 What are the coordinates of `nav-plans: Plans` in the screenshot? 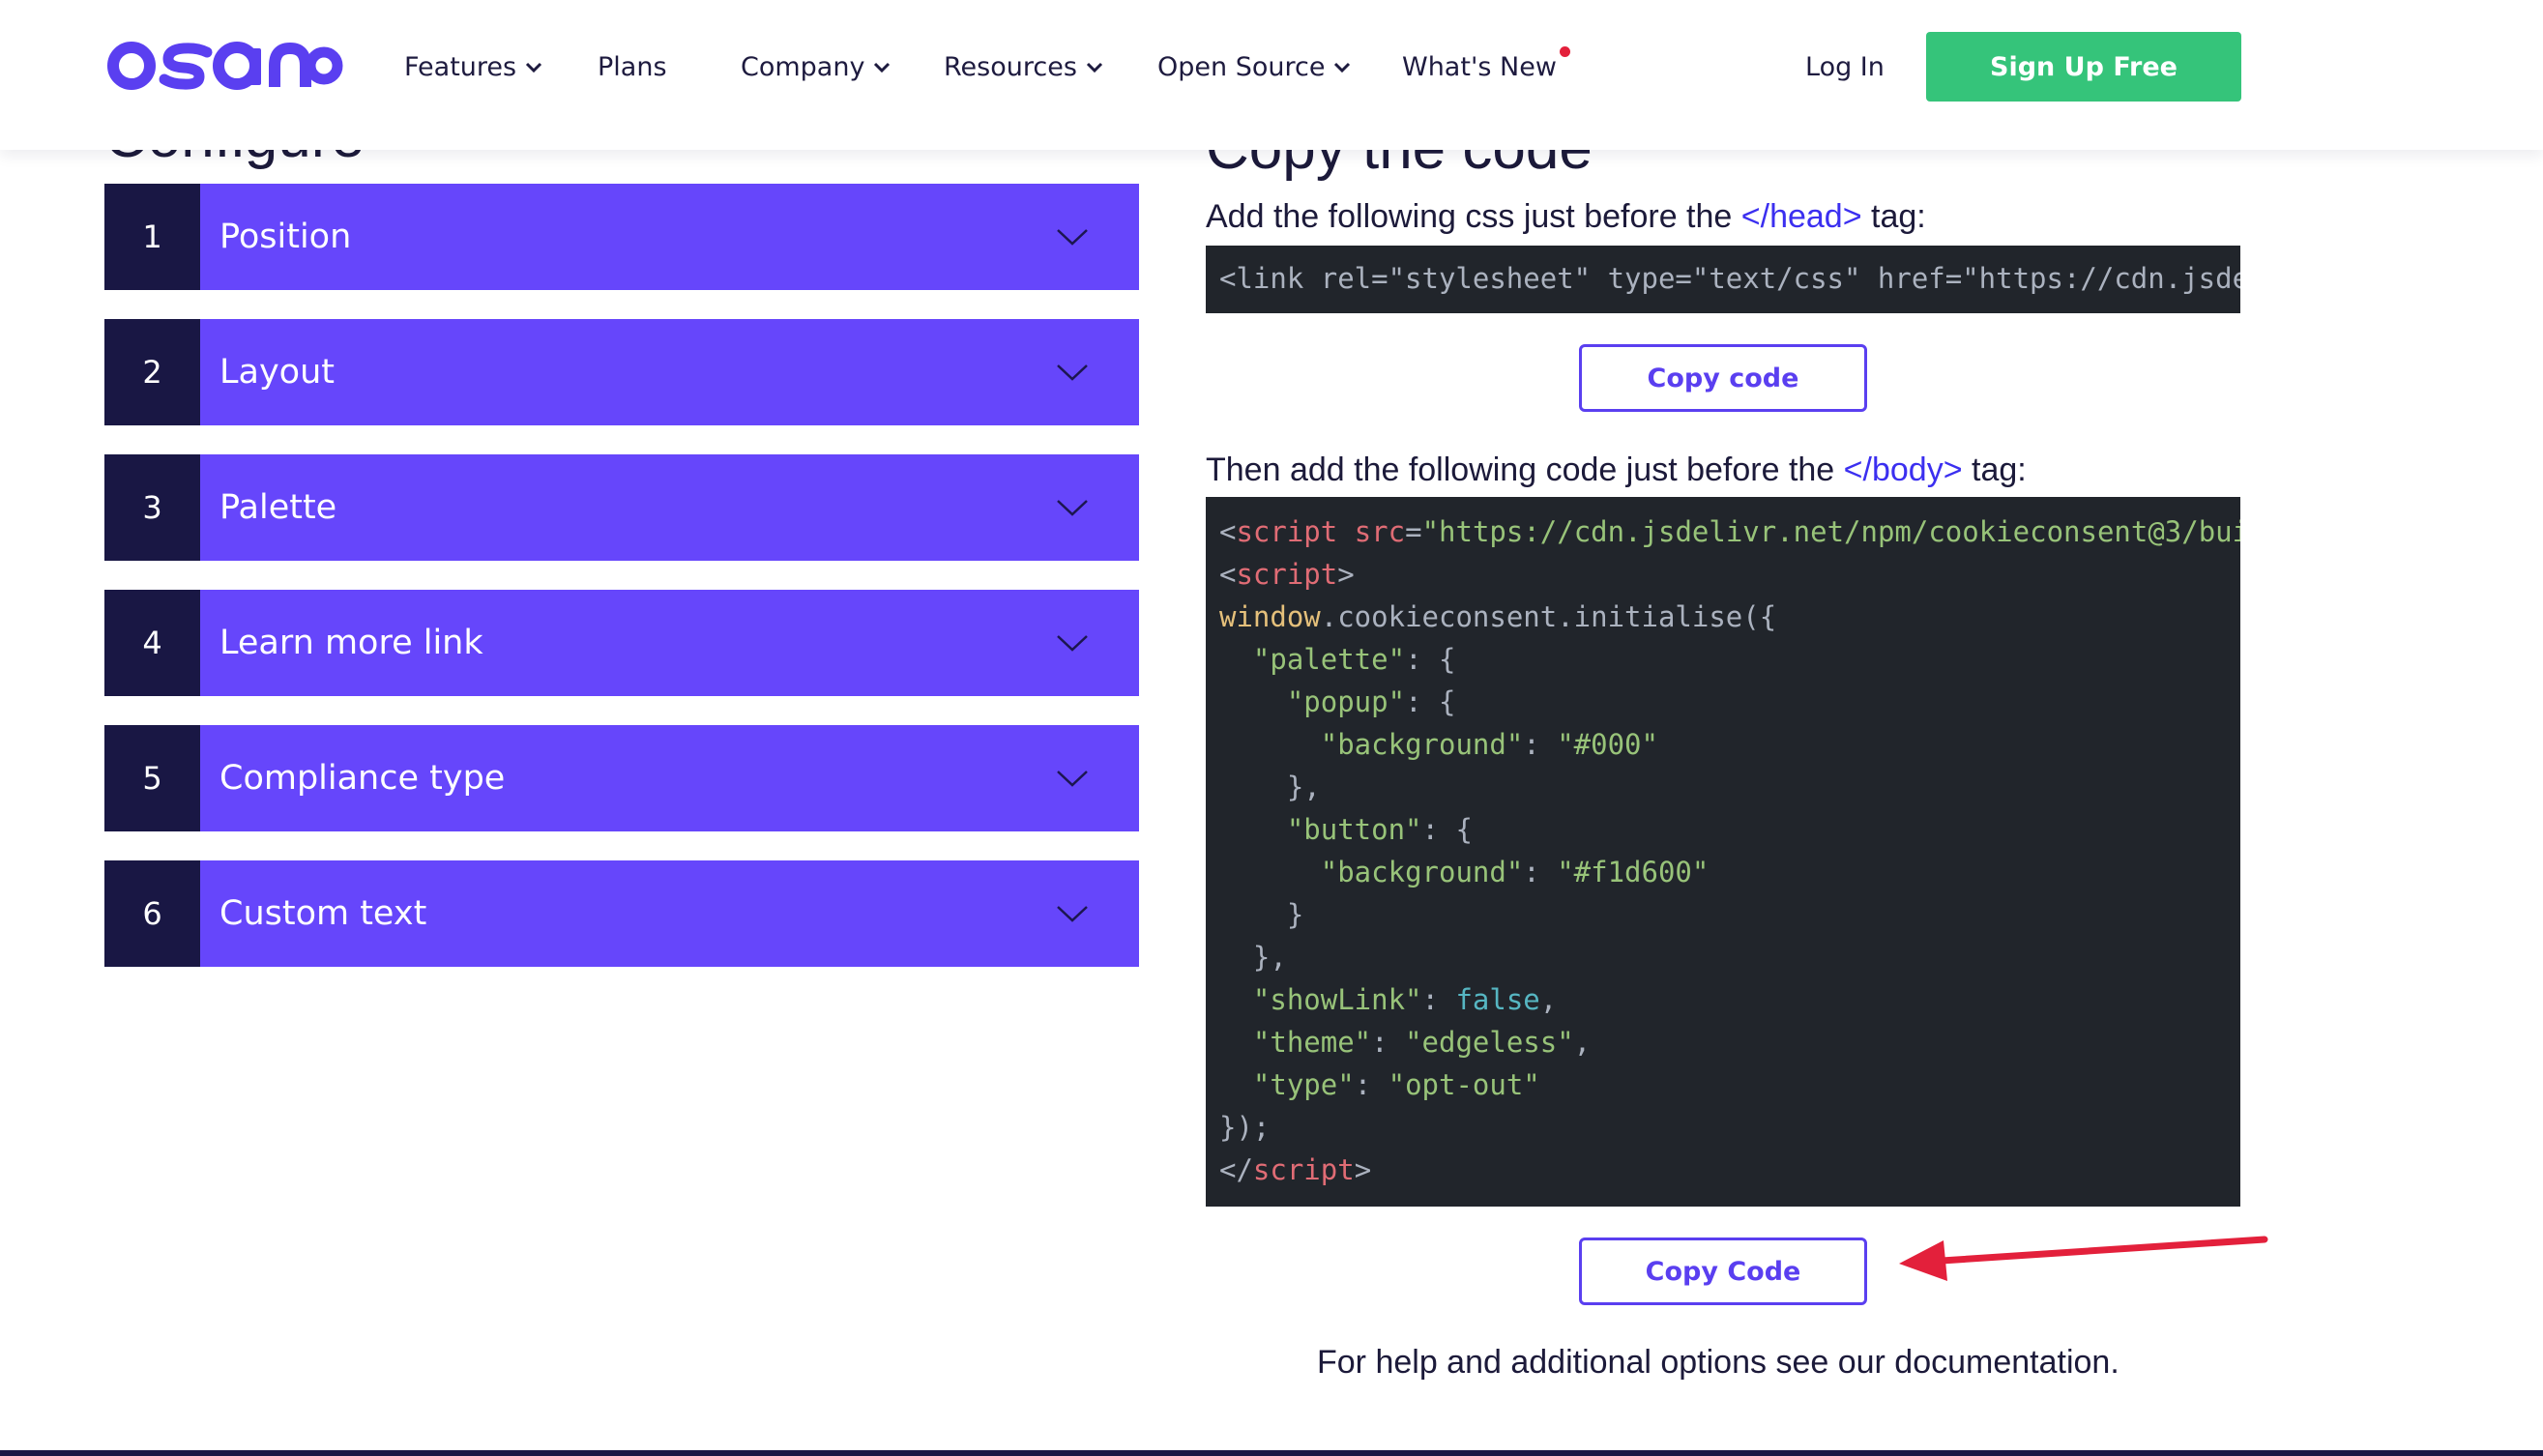 It's located at (632, 68).